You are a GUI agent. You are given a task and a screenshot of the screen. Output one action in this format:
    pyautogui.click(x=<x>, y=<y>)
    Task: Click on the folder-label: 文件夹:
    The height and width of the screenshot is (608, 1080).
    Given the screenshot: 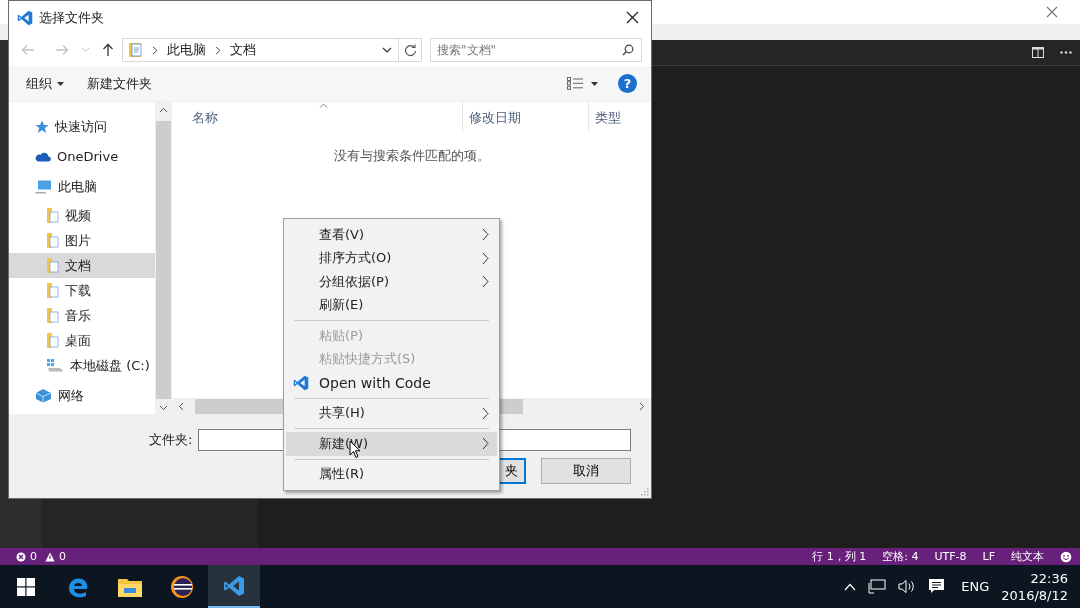 What is the action you would take?
    pyautogui.click(x=171, y=440)
    